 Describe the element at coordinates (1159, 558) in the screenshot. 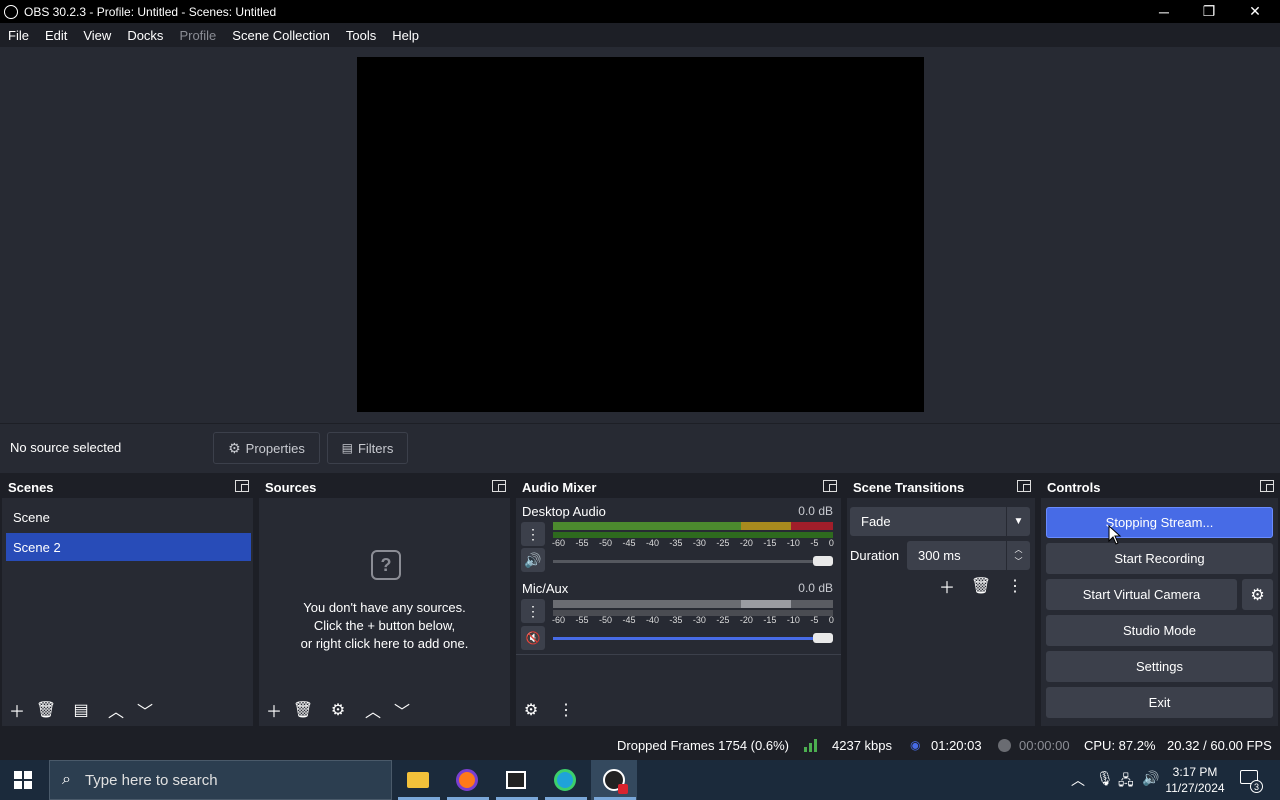

I see `start-recording-button: Start Recording` at that location.